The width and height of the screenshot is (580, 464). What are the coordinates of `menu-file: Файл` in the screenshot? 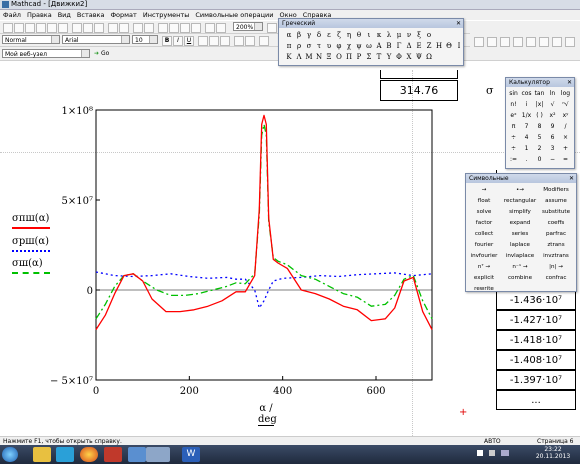 It's located at (12, 15).